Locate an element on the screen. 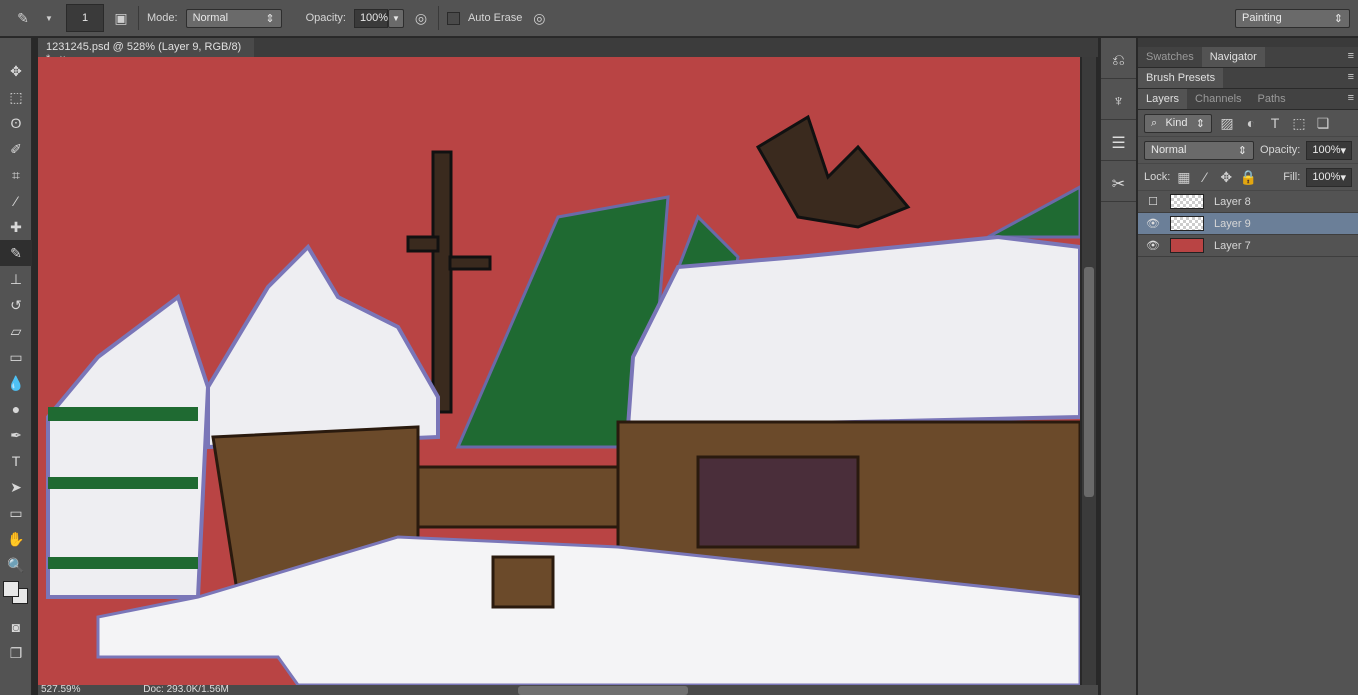 Image resolution: width=1358 pixels, height=695 pixels. layer-row: ☐ Layer 8 is located at coordinates (1248, 202).